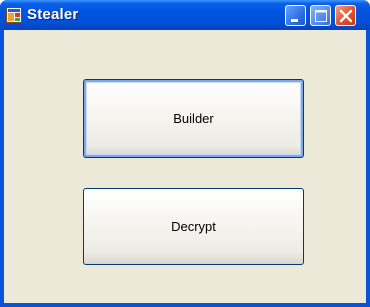 This screenshot has width=370, height=307. Describe the element at coordinates (14, 15) in the screenshot. I see `app-window-icon` at that location.